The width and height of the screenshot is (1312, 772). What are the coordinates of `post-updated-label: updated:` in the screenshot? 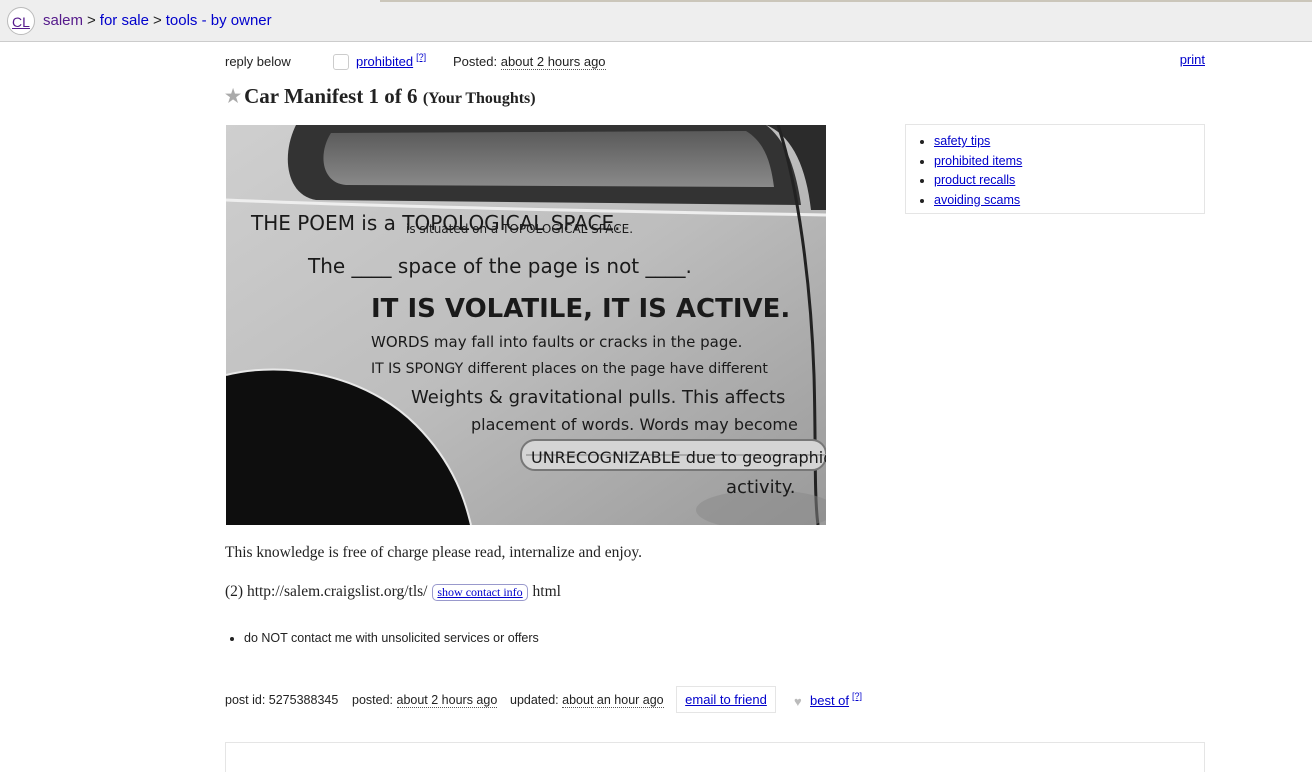 It's located at (534, 700).